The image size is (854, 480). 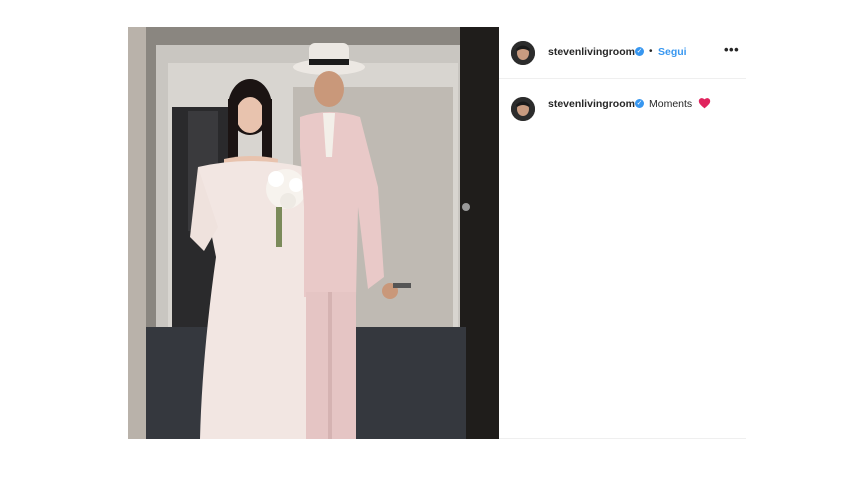 I want to click on author-avatar, so click(x=523, y=53).